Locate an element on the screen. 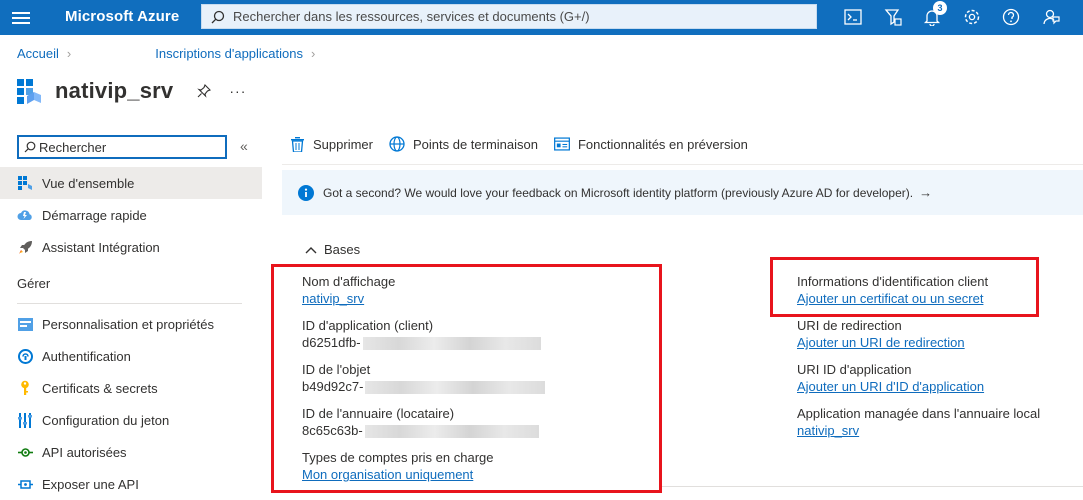  add-redirect-uri-link: Ajouter un URI de redirection is located at coordinates (937, 343).